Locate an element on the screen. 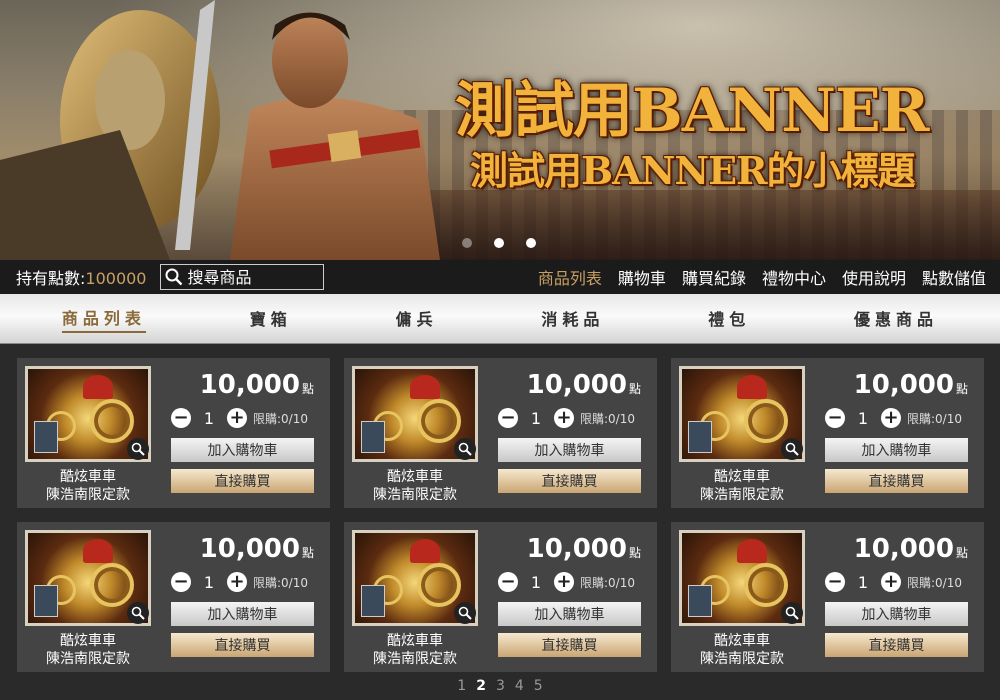  price-value: 10,000 is located at coordinates (249, 549).